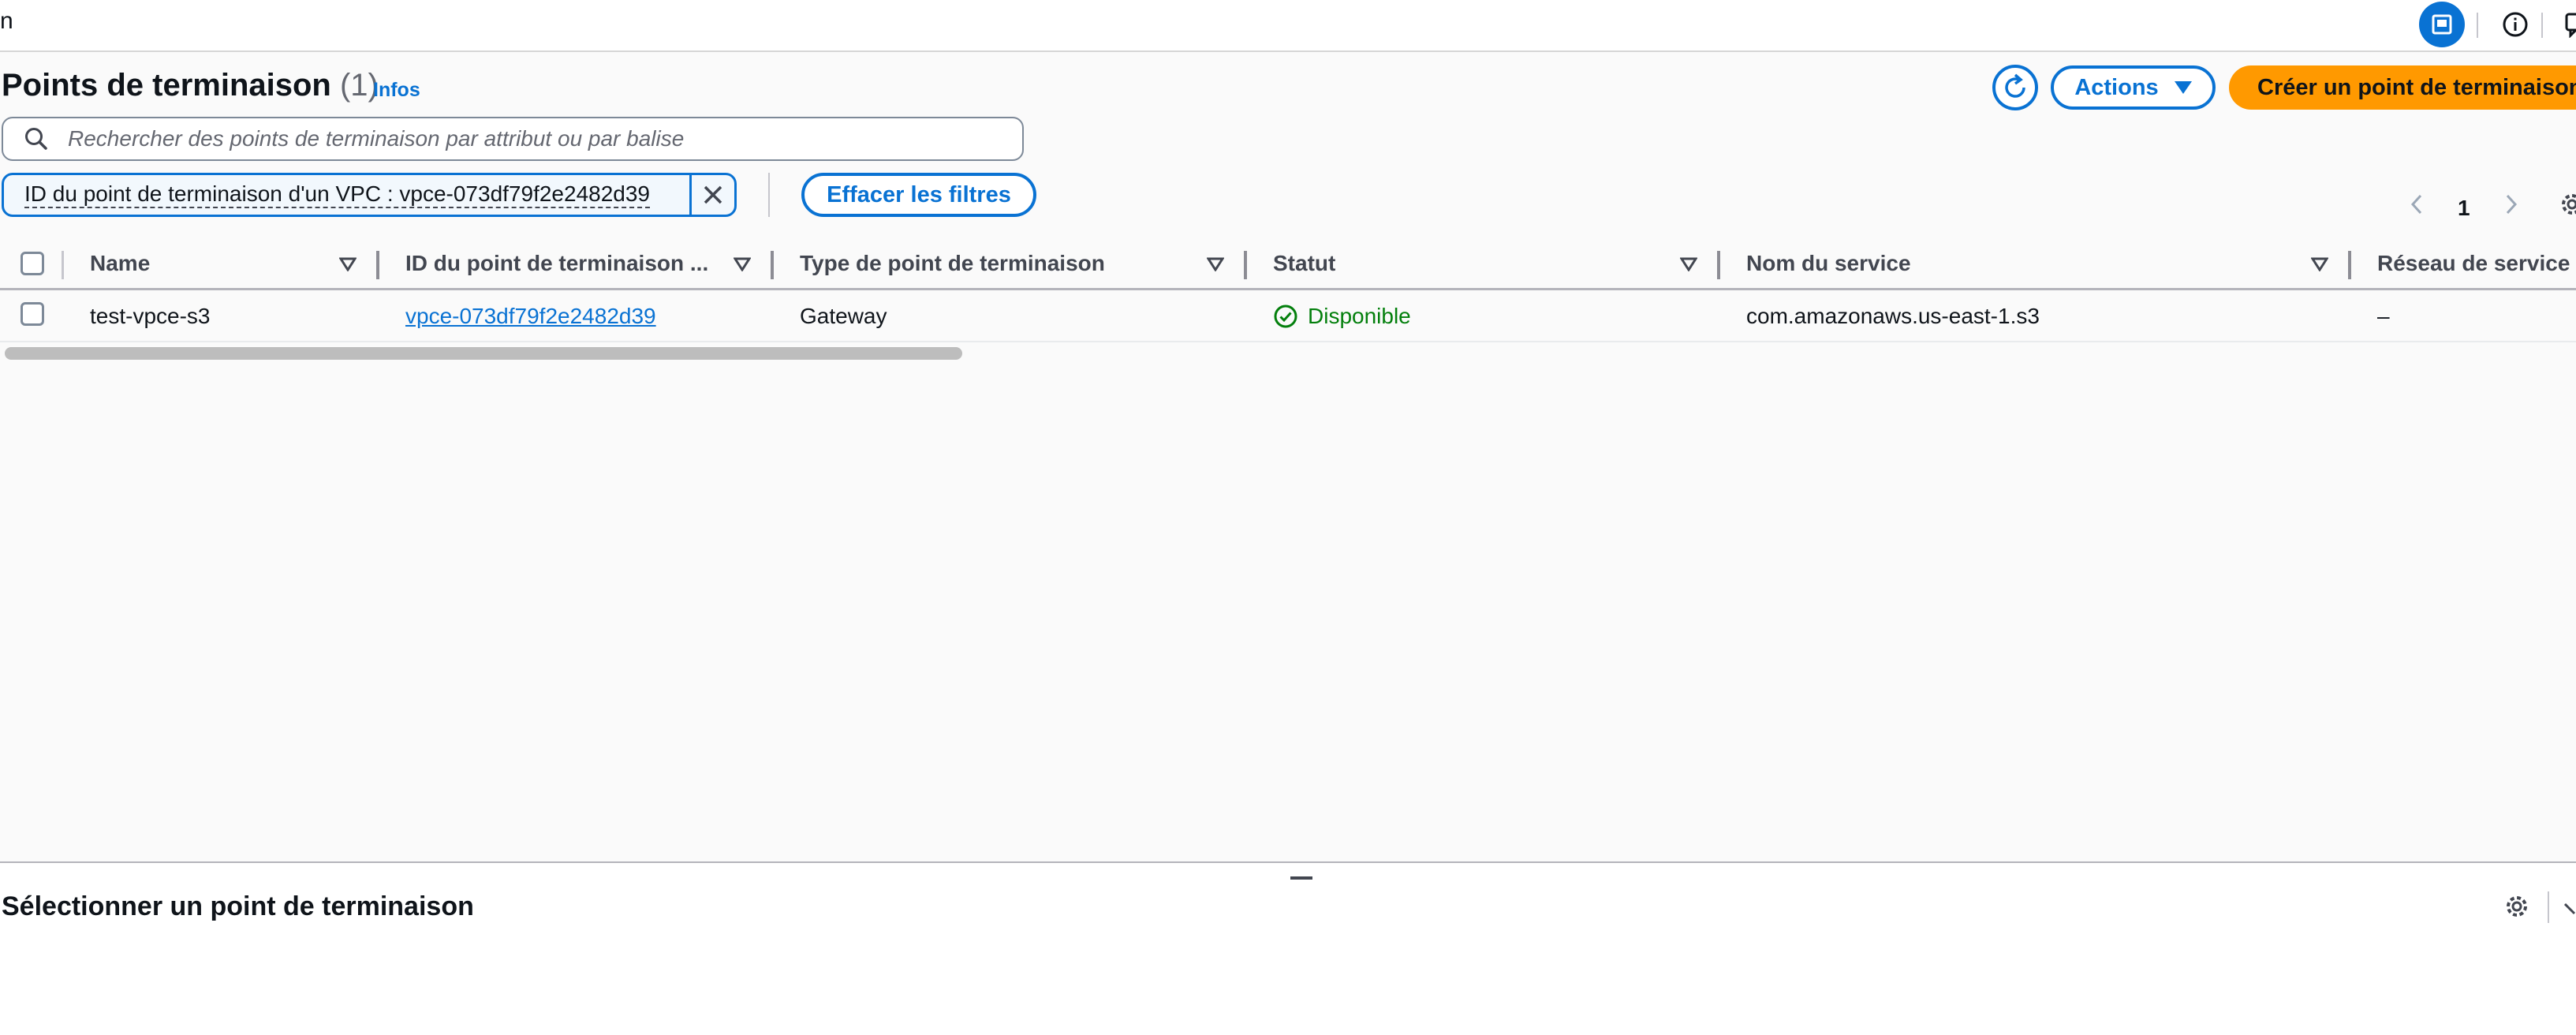 Image resolution: width=2576 pixels, height=1035 pixels. What do you see at coordinates (2548, 907) in the screenshot?
I see `split-panel-toolbar-divider` at bounding box center [2548, 907].